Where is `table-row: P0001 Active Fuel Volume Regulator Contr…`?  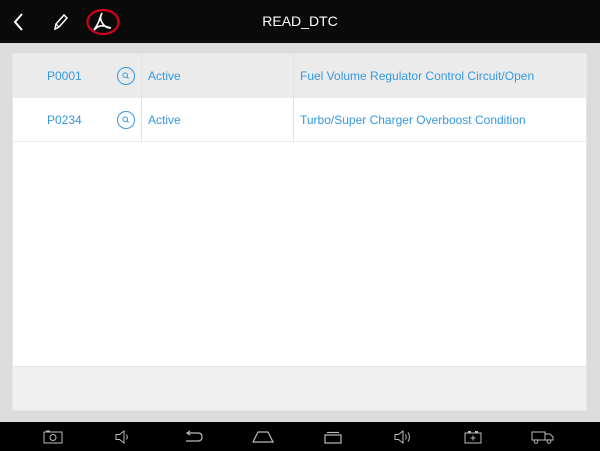 table-row: P0001 Active Fuel Volume Regulator Contr… is located at coordinates (299, 76).